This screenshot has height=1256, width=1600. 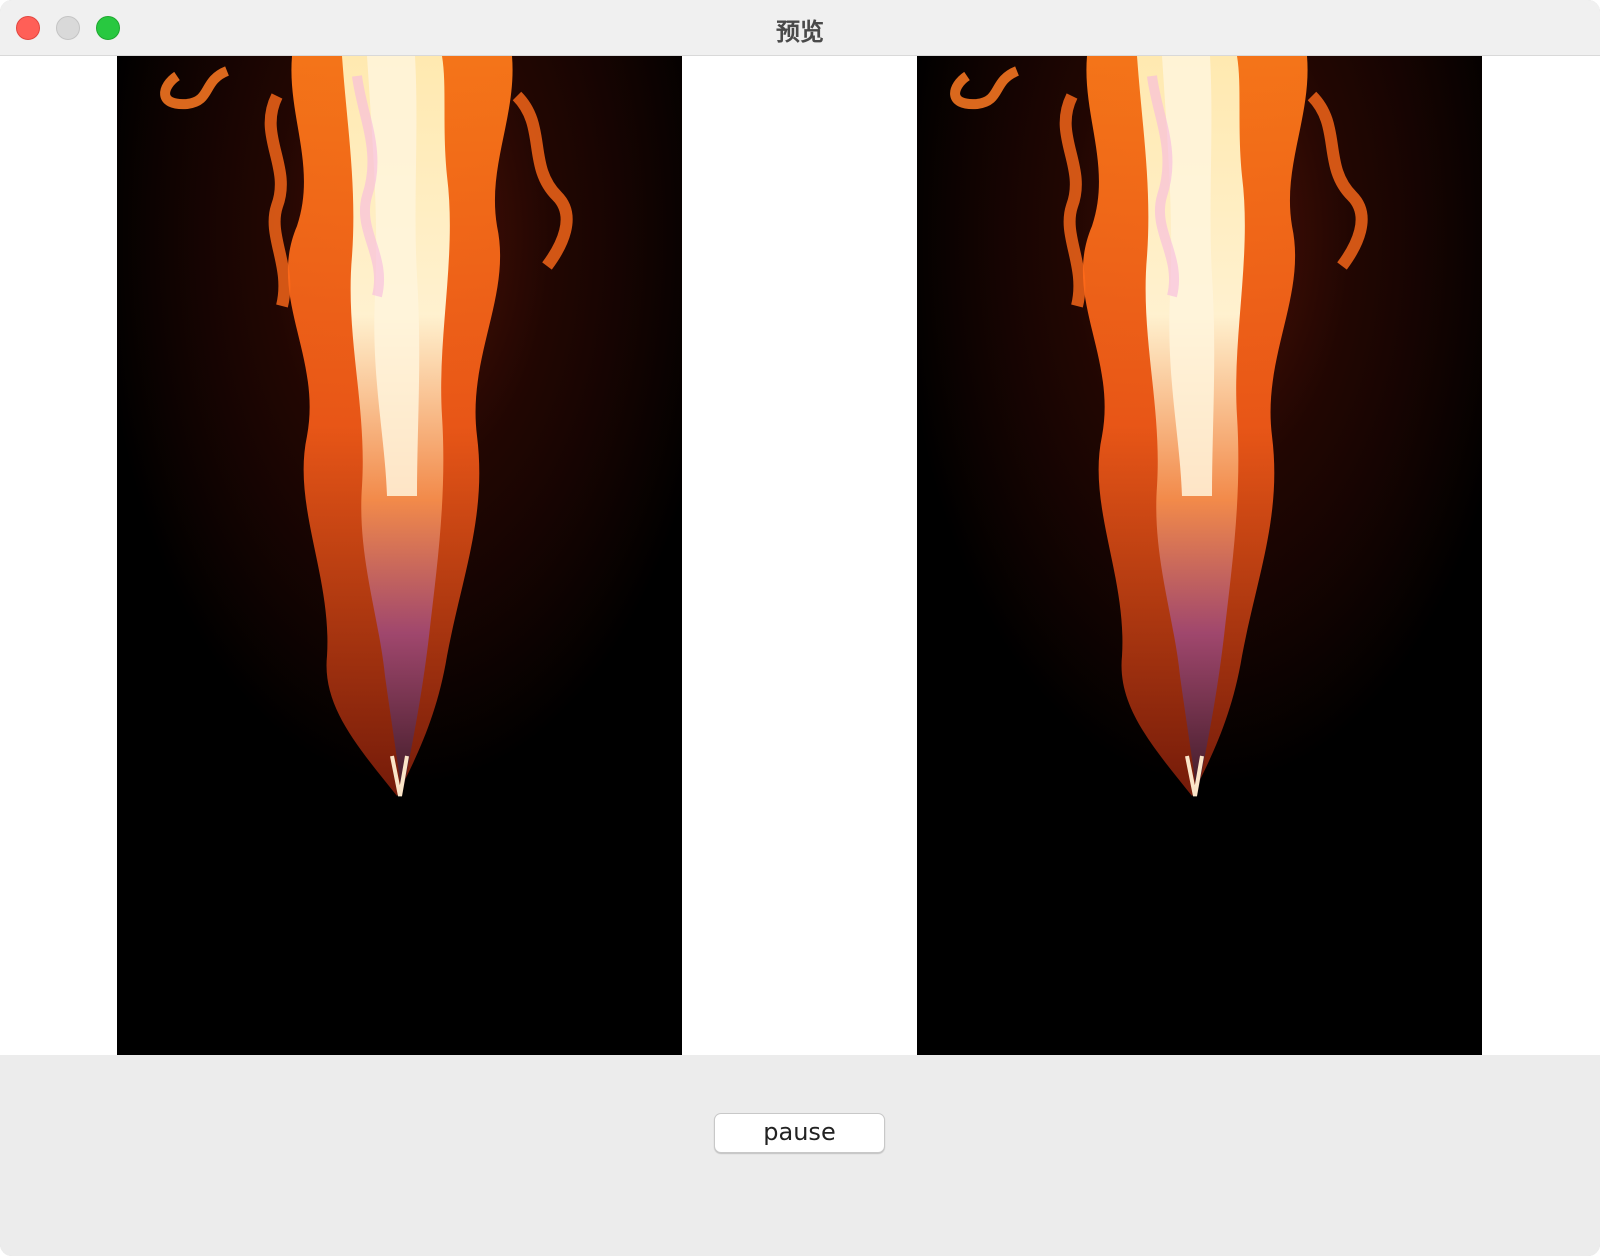 I want to click on title-bar: 预览, so click(x=800, y=28).